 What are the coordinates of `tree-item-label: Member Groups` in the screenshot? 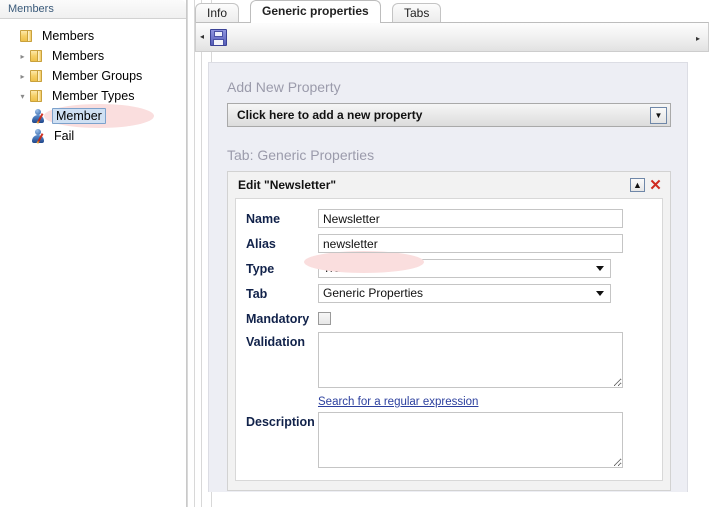 It's located at (97, 76).